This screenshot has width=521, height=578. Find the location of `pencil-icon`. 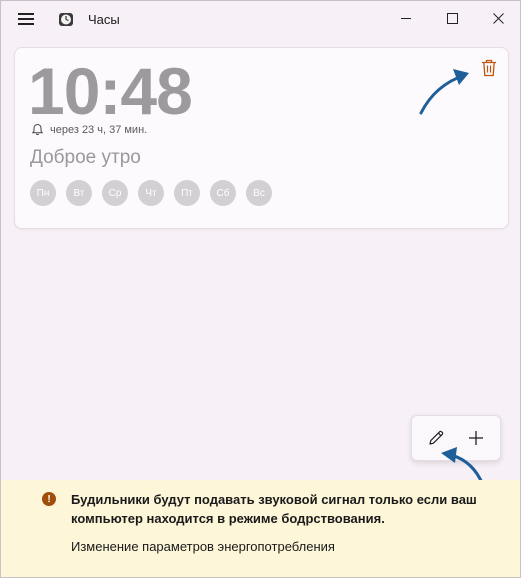

pencil-icon is located at coordinates (436, 437).